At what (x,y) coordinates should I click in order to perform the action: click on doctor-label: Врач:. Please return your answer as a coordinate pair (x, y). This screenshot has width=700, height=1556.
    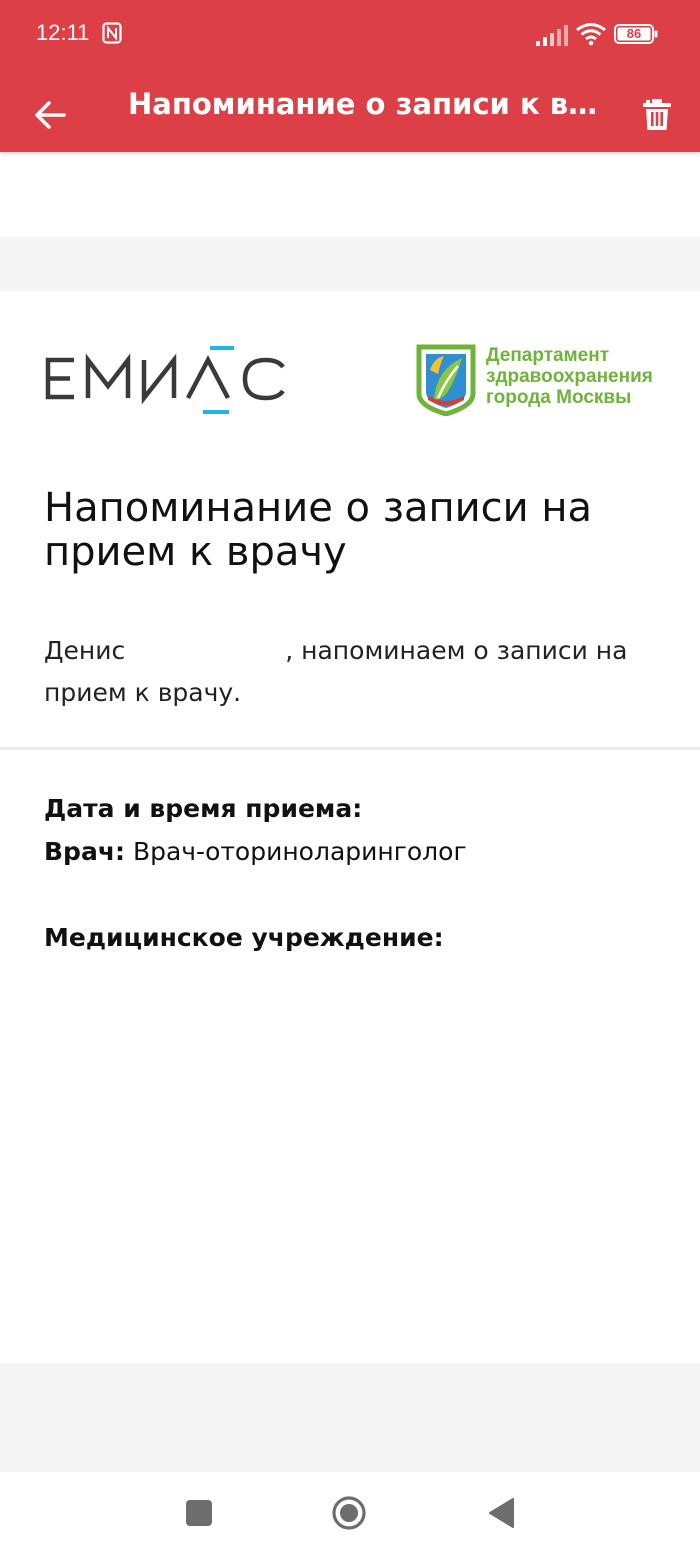
    Looking at the image, I should click on (84, 851).